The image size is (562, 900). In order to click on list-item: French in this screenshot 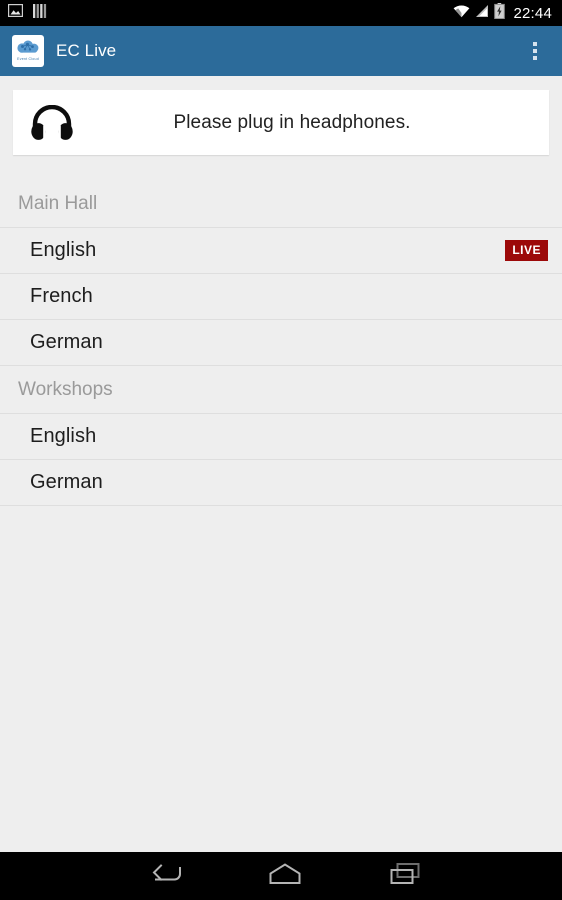, I will do `click(281, 297)`.